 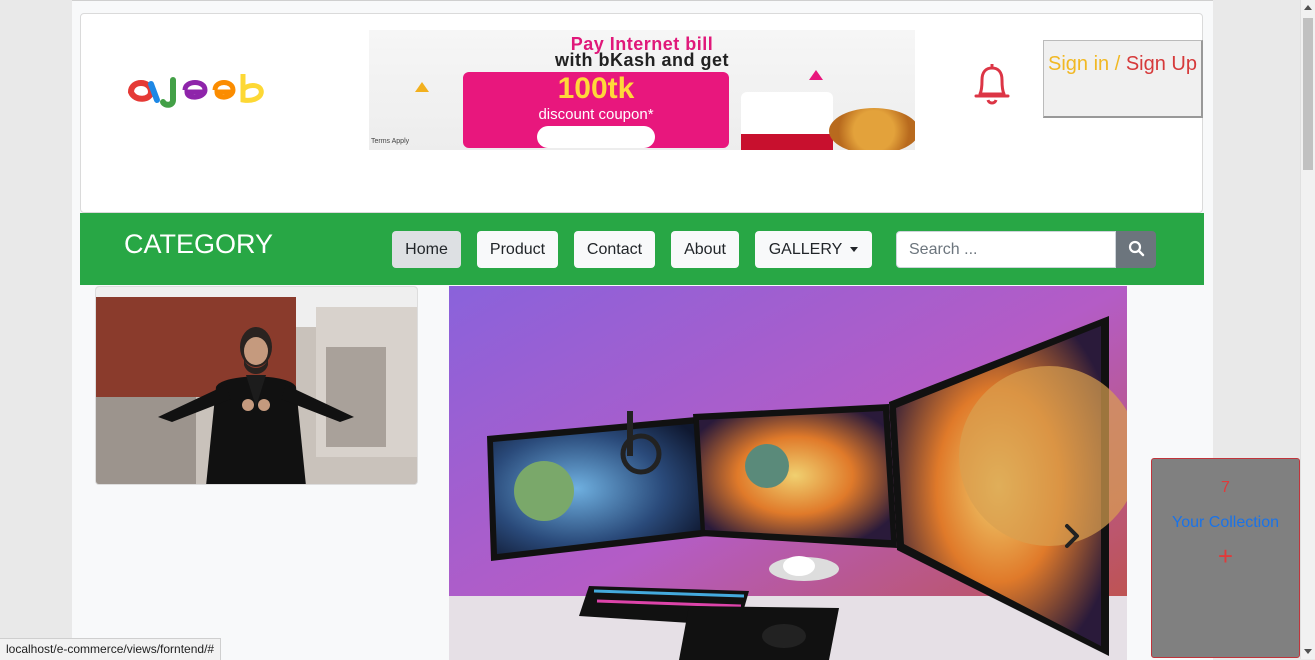 I want to click on your-collection-widget: 7 Your Collection +, so click(x=1225, y=558).